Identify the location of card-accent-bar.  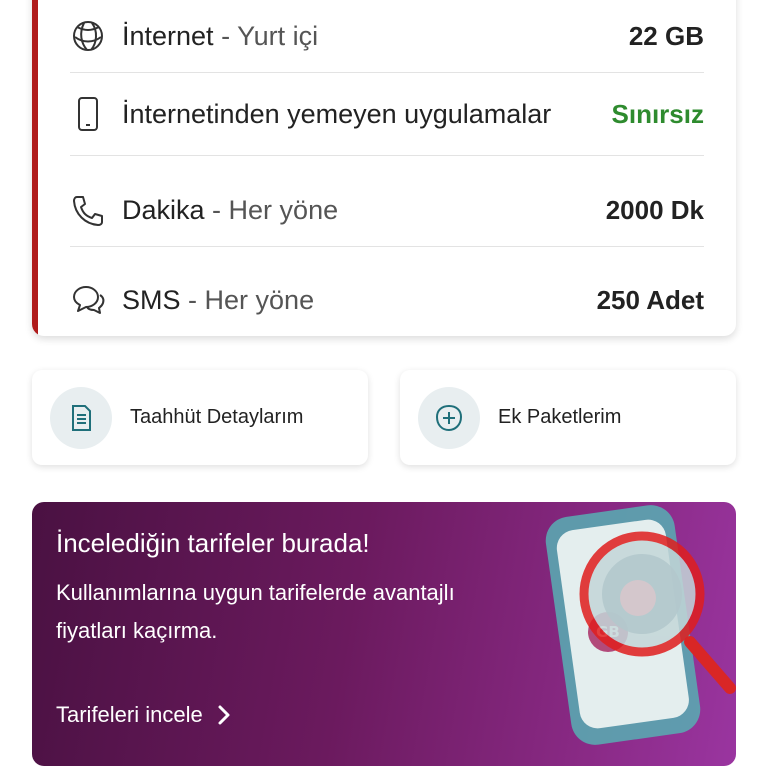
(35, 168).